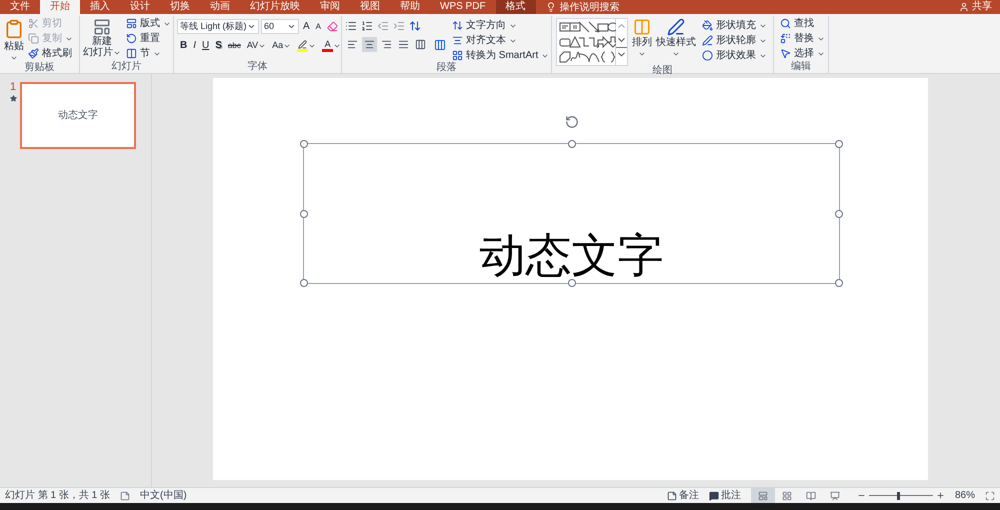 Image resolution: width=1000 pixels, height=510 pixels. What do you see at coordinates (603, 42) in the screenshot?
I see `right-arrow-icon` at bounding box center [603, 42].